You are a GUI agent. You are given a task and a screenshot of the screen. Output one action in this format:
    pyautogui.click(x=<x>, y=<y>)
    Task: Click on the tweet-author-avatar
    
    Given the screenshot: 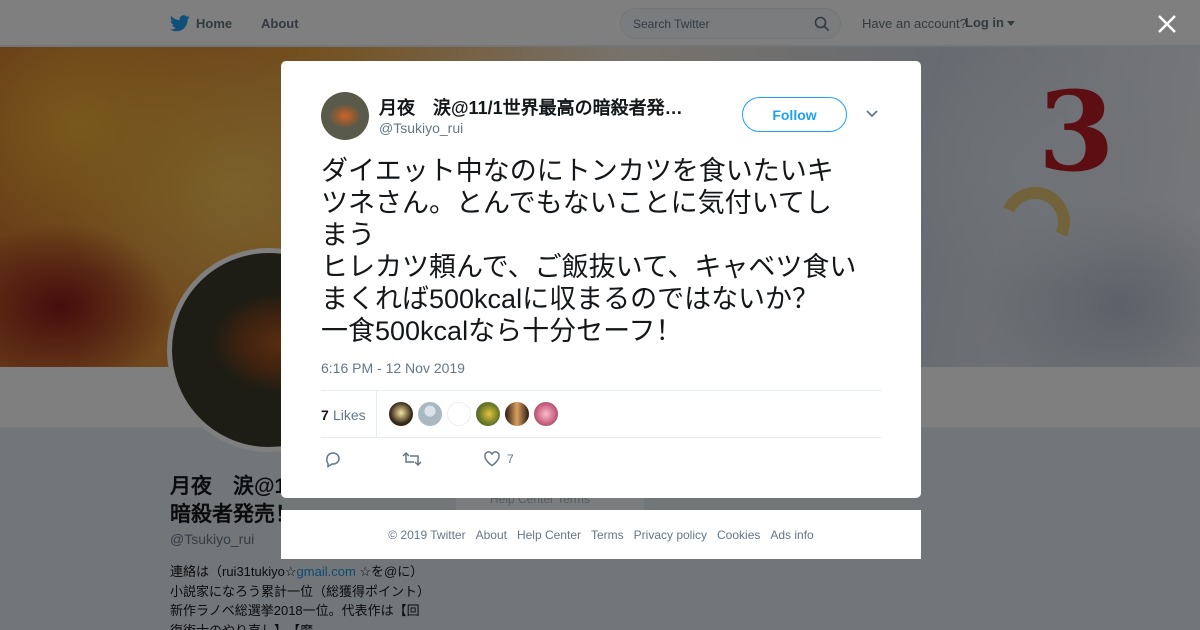 What is the action you would take?
    pyautogui.click(x=345, y=116)
    